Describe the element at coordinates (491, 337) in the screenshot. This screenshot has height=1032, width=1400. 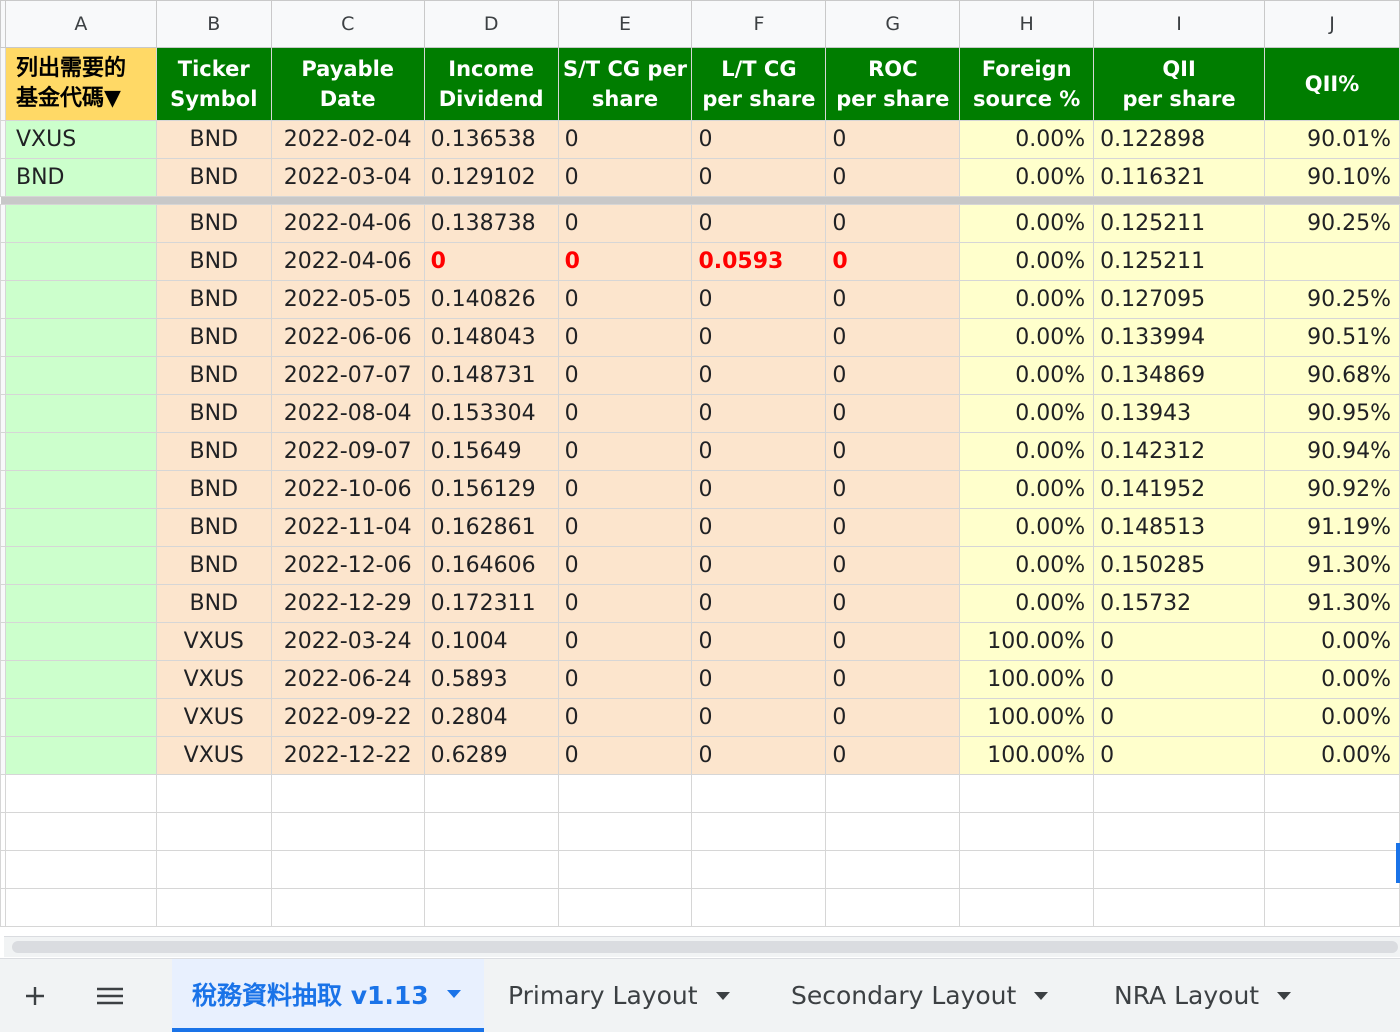
I see `cell-d: 0.148043` at that location.